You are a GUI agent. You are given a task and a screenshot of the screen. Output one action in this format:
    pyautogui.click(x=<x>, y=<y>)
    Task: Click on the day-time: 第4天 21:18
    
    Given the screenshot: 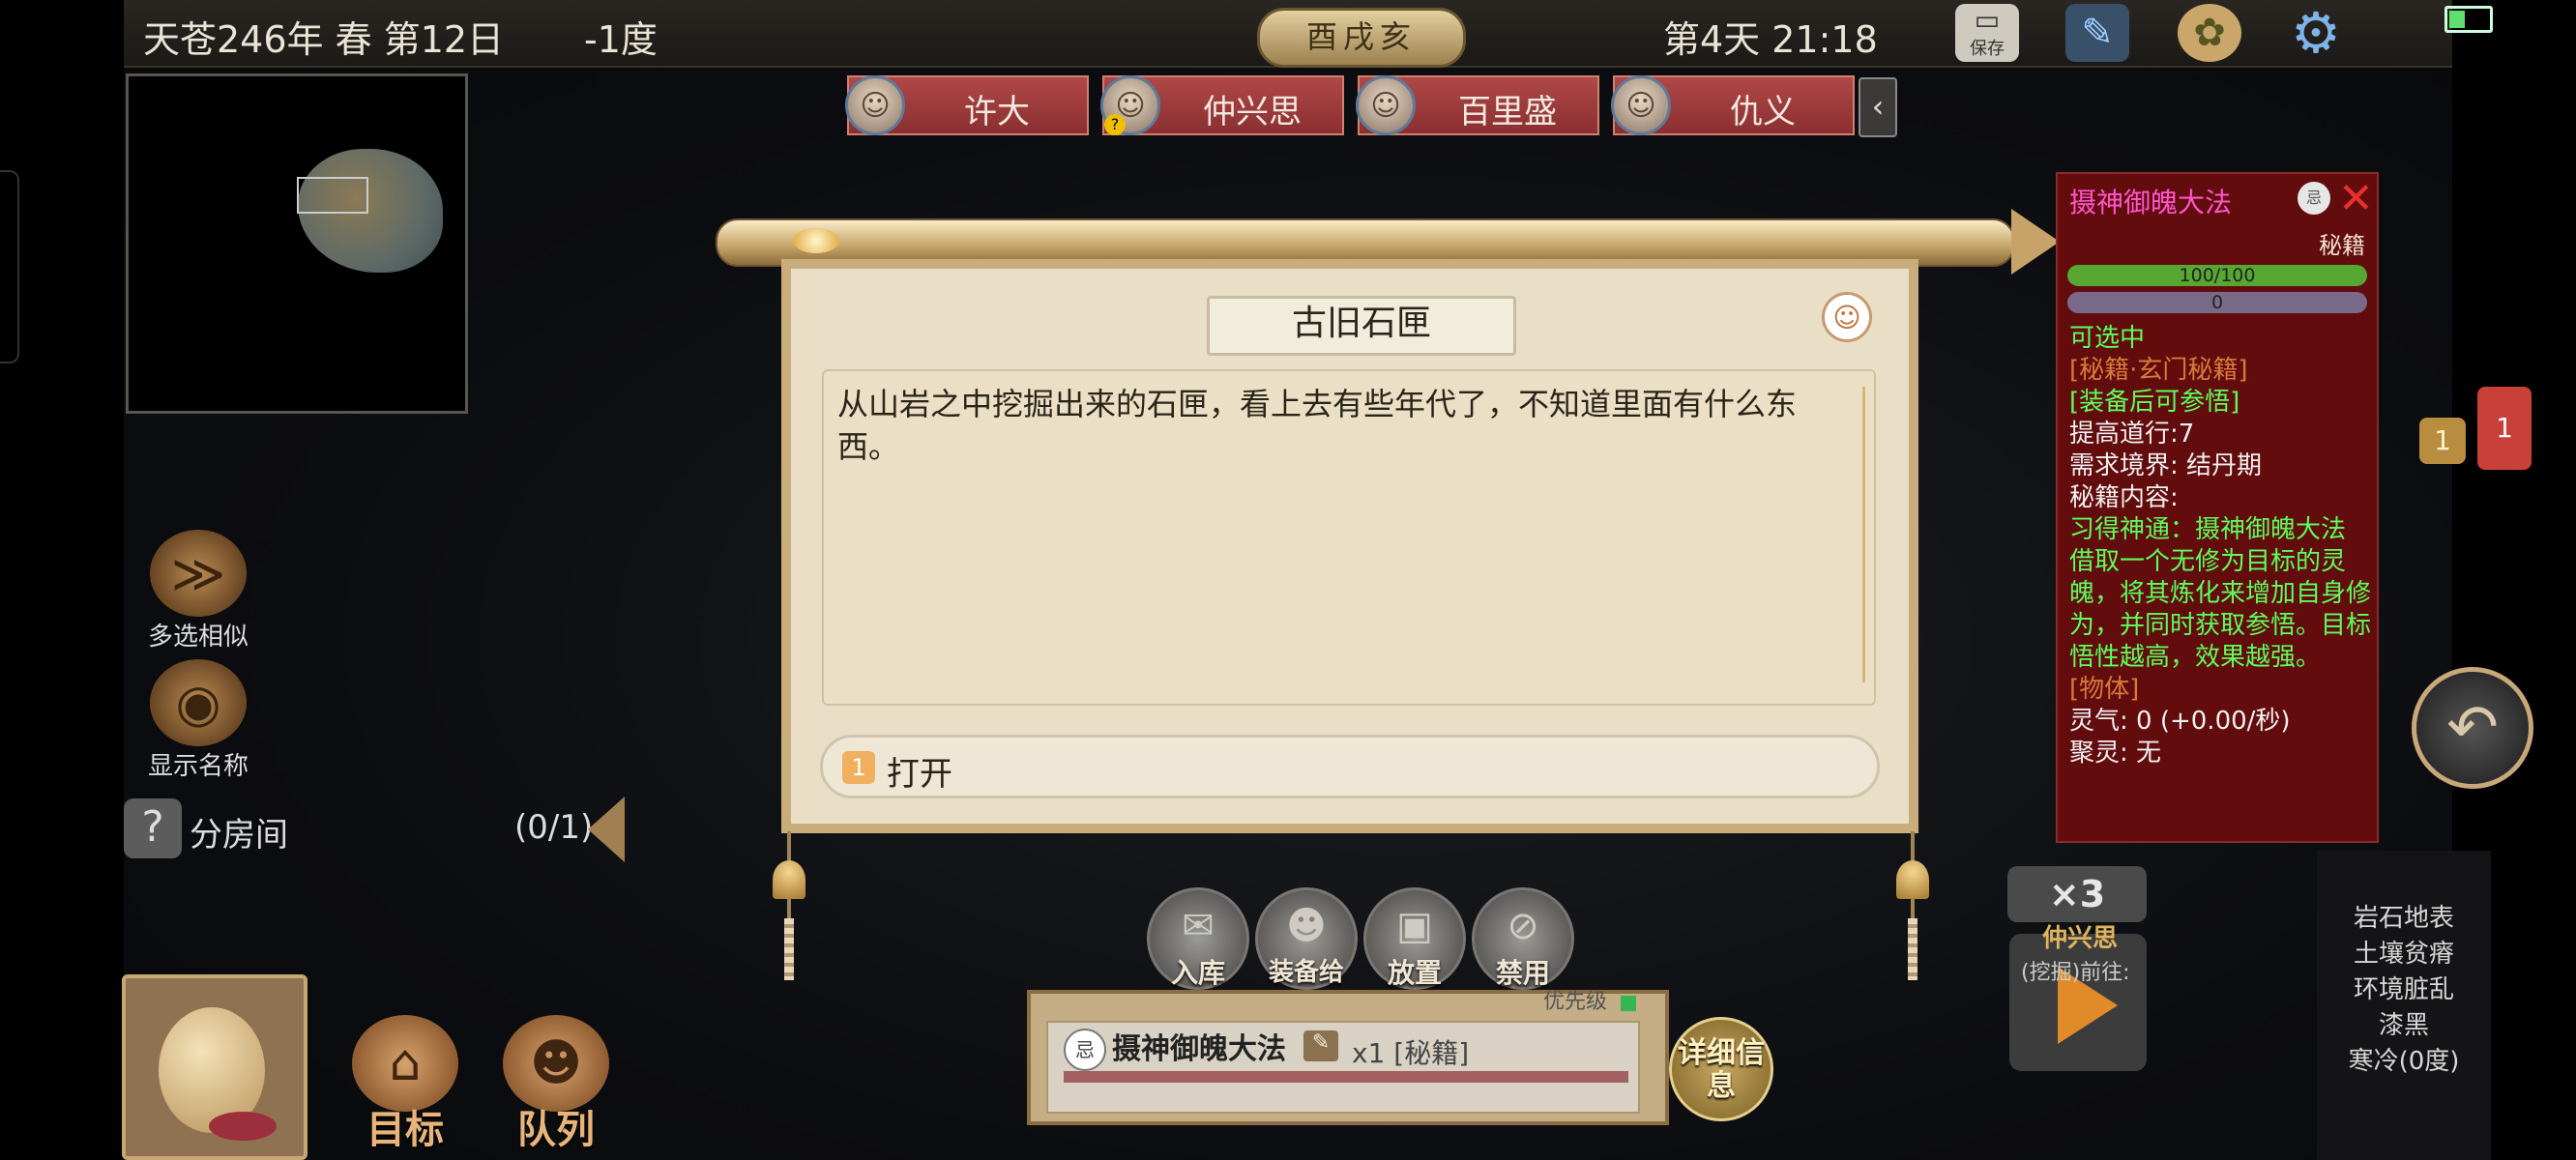 What is the action you would take?
    pyautogui.click(x=1770, y=40)
    